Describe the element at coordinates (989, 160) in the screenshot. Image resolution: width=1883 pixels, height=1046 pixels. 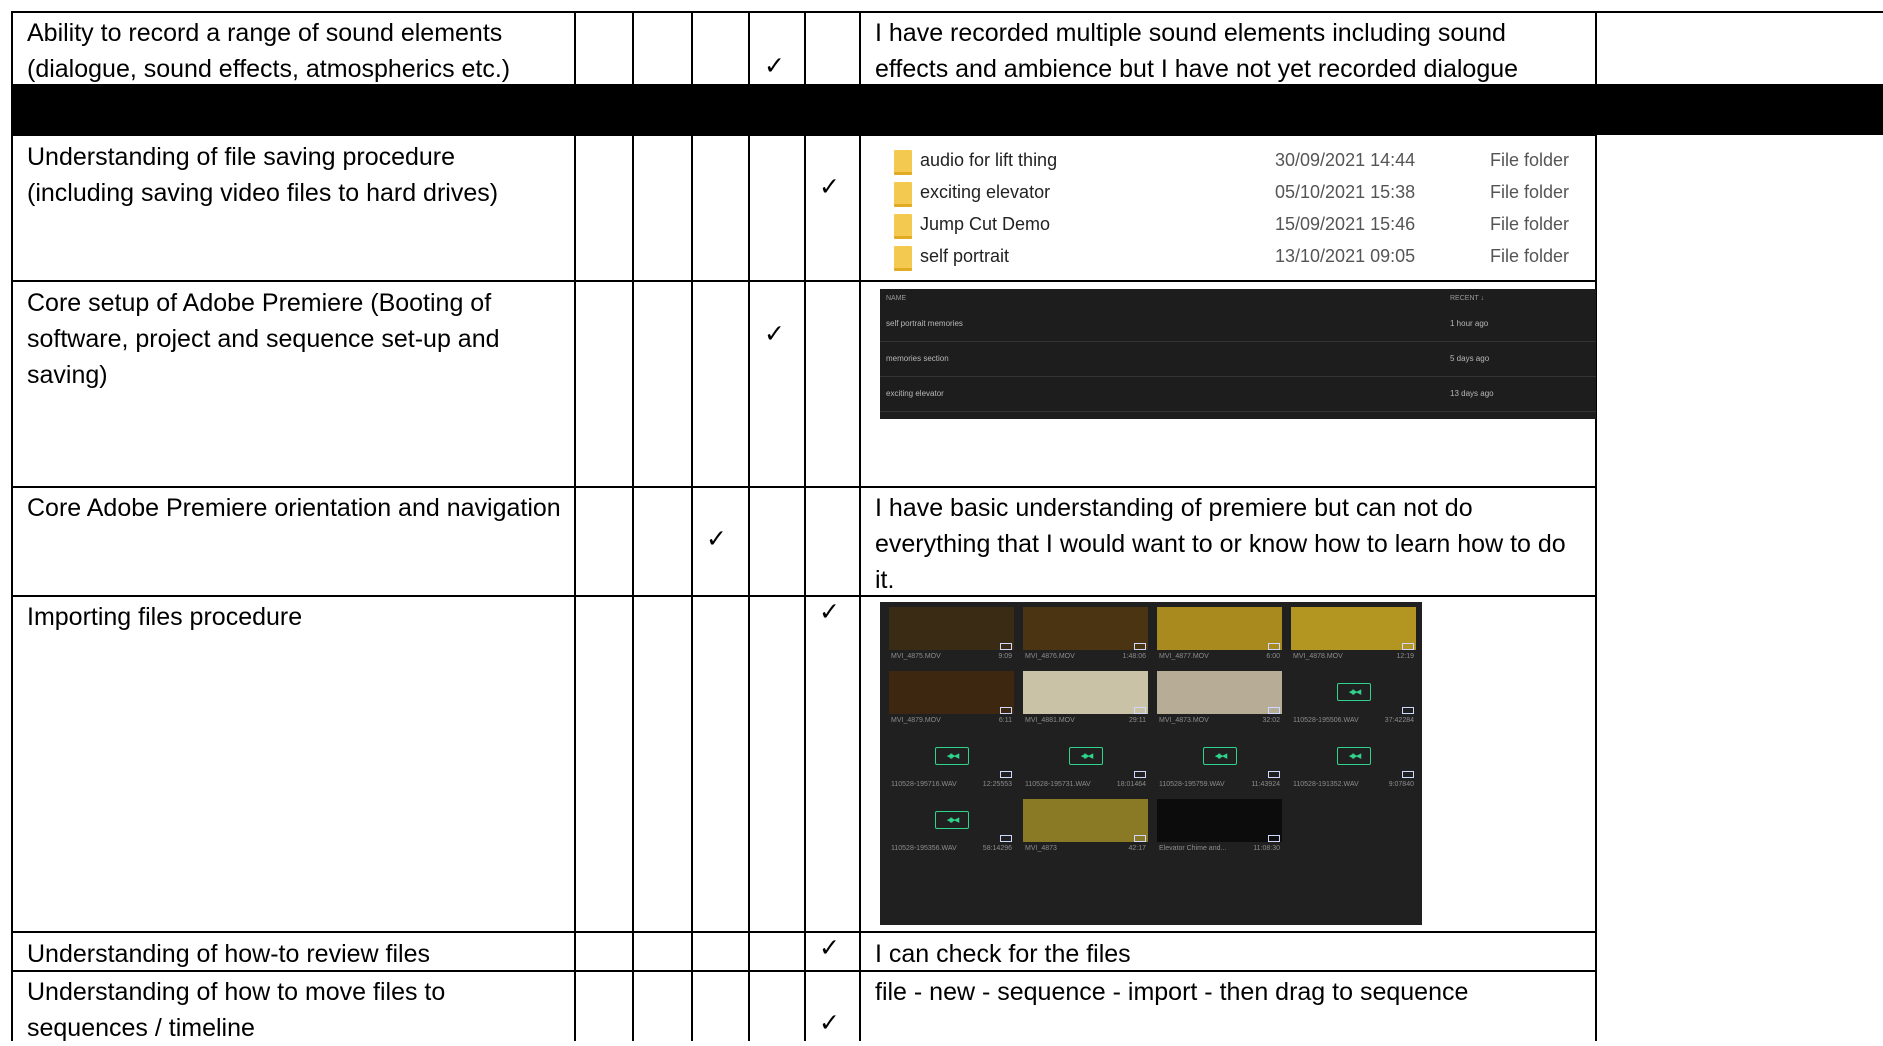
I see `file-name: audio for lift thing` at that location.